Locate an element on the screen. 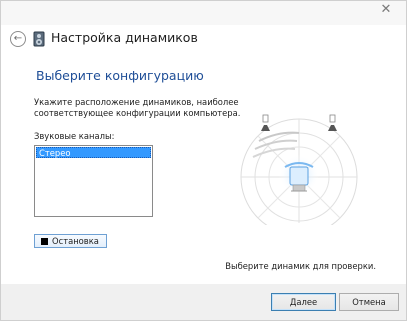 The height and width of the screenshot is (321, 407). back-arrow-icon: ← is located at coordinates (18, 38).